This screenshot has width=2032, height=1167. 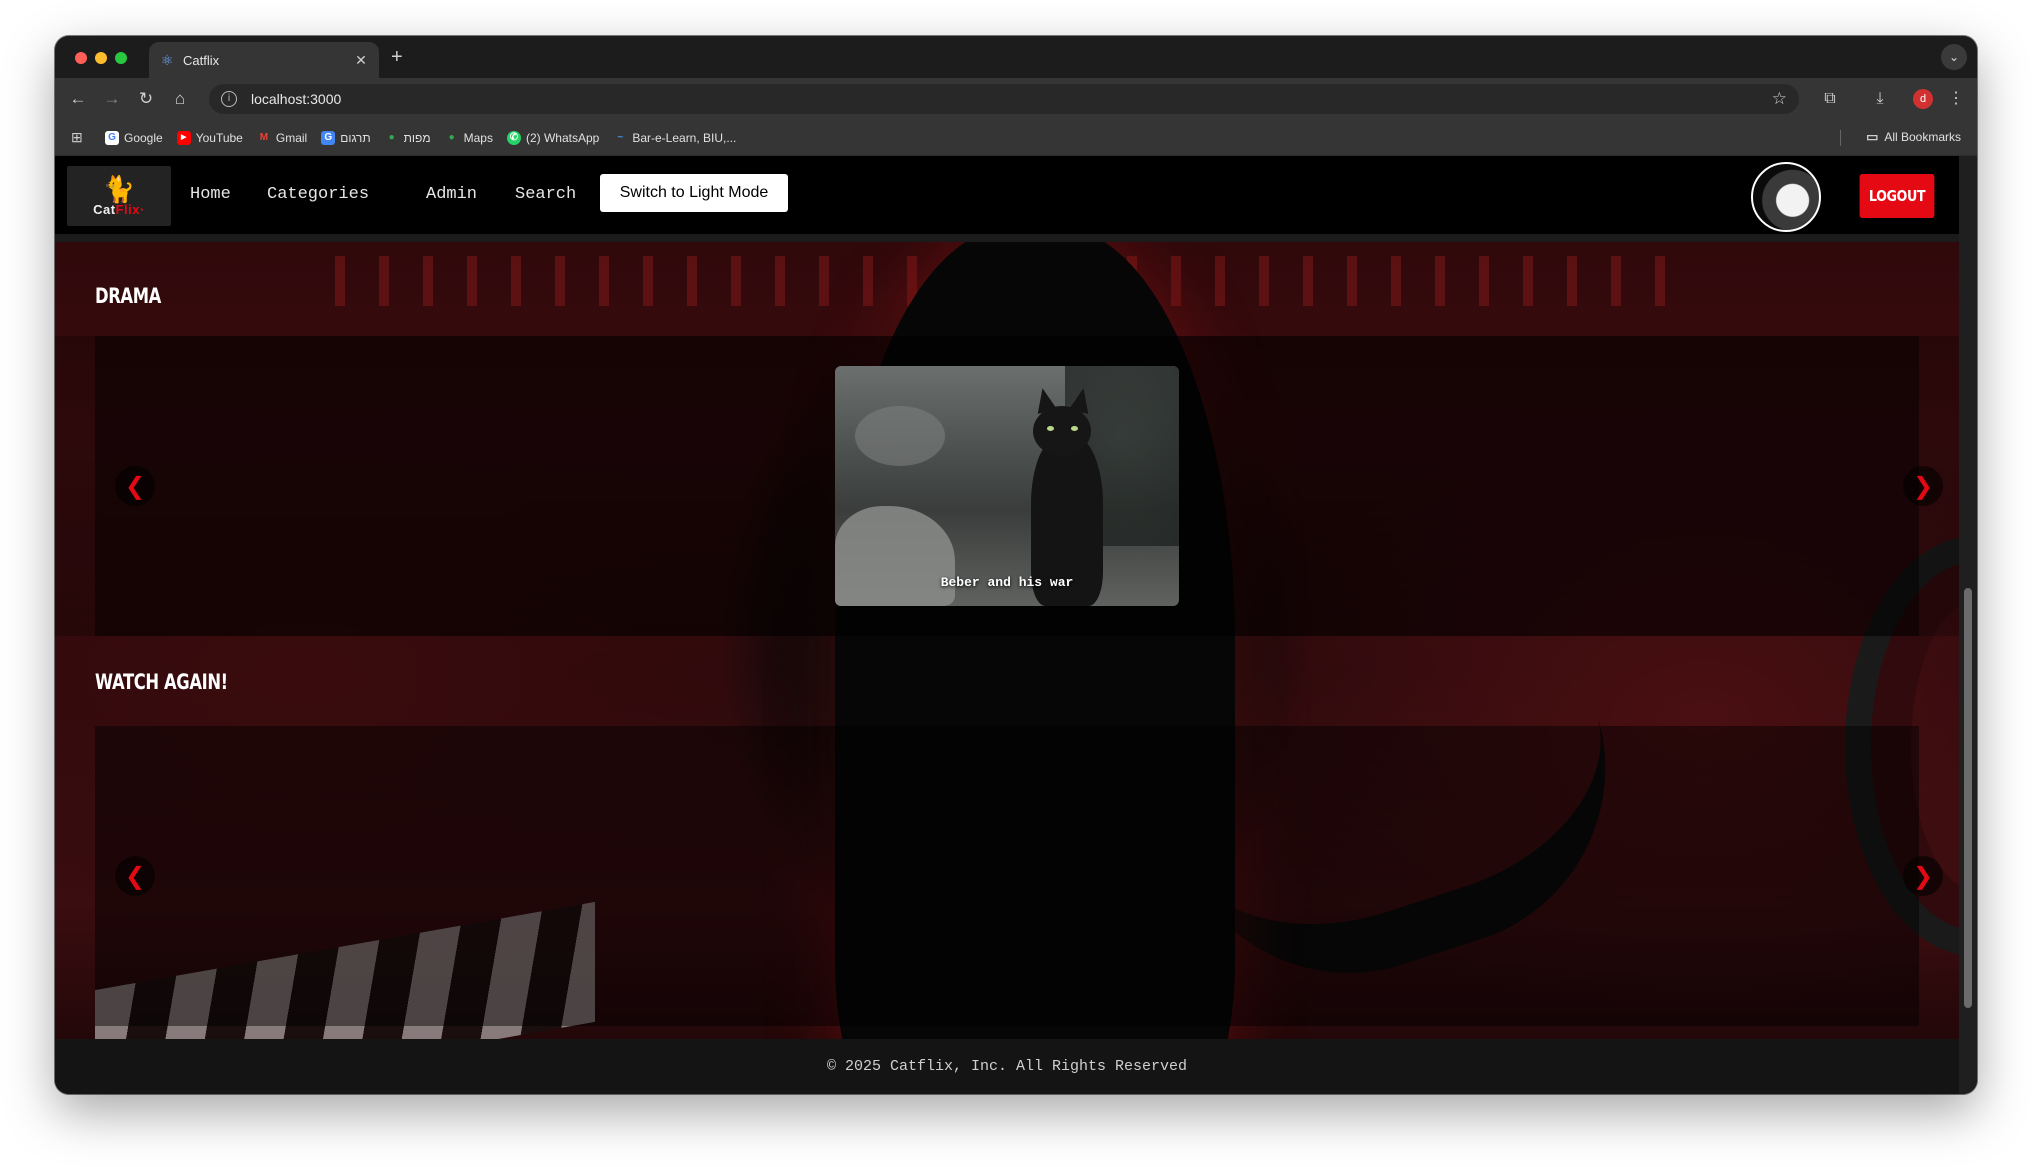 What do you see at coordinates (104, 209) in the screenshot?
I see `logo-prefix: Cat` at bounding box center [104, 209].